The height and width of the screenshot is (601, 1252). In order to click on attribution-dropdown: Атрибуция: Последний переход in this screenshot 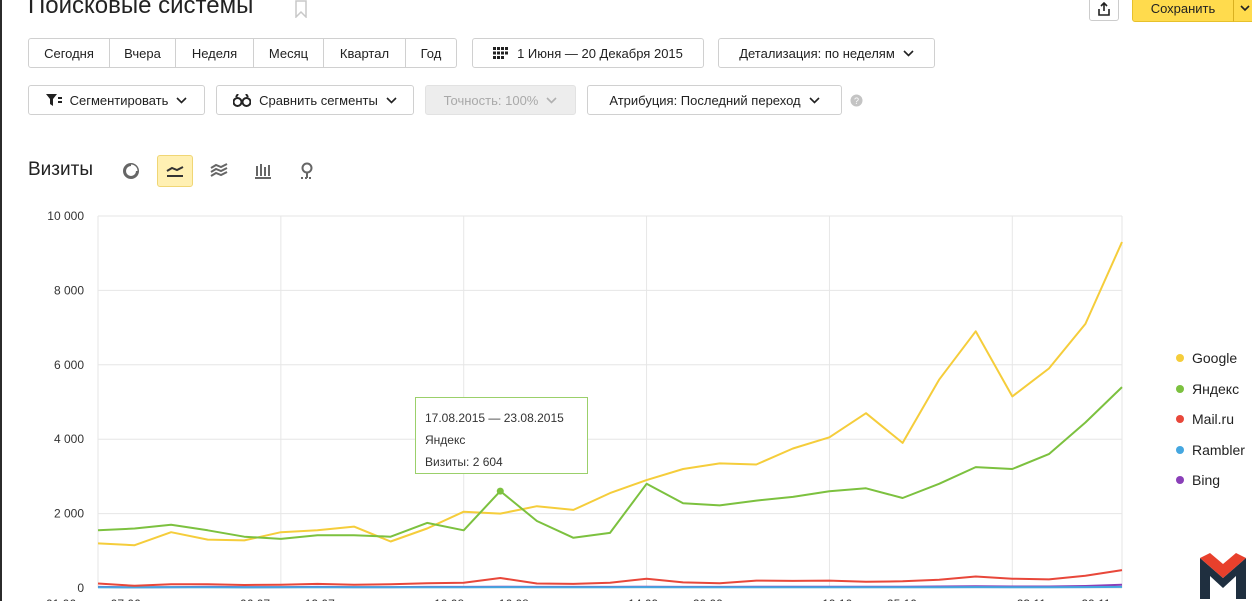, I will do `click(714, 100)`.